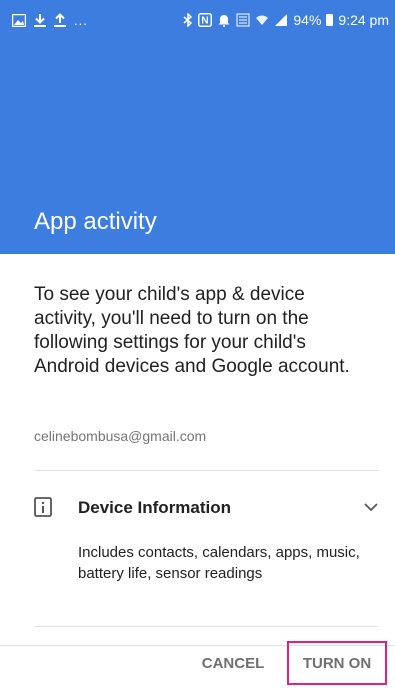 Image resolution: width=395 pixels, height=696 pixels. I want to click on notification-icon, so click(224, 20).